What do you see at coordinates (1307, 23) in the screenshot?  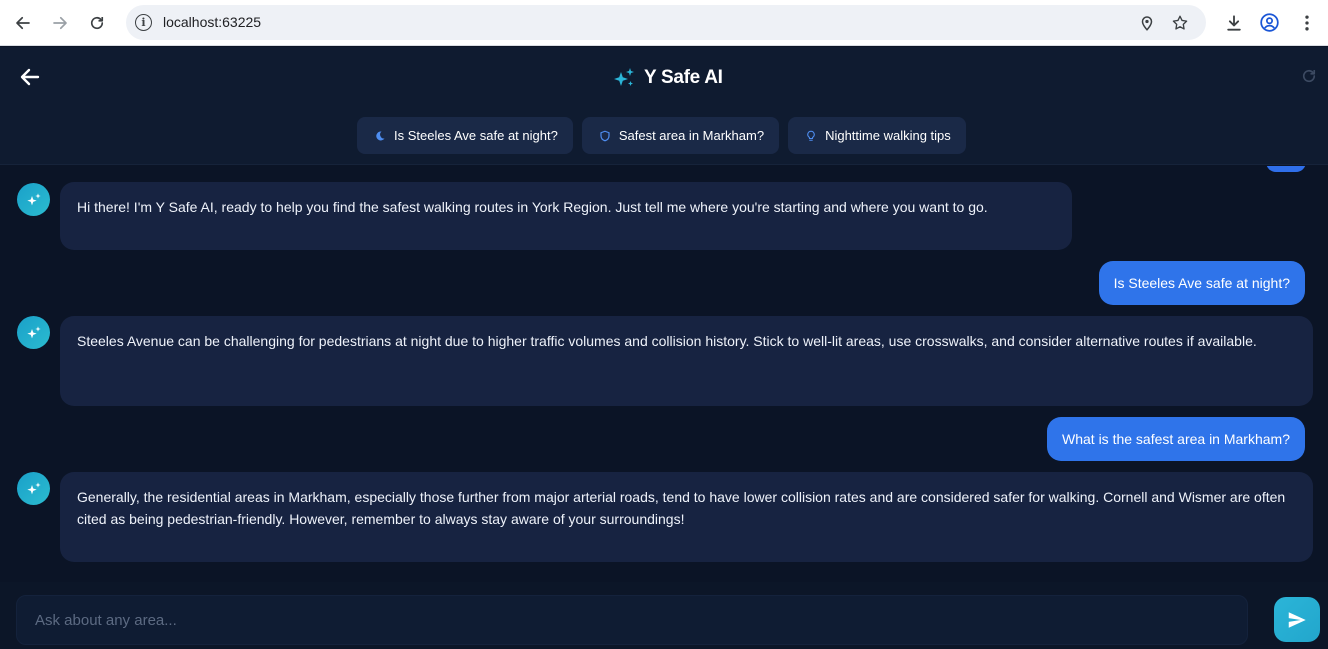 I see `more-vert-icon` at bounding box center [1307, 23].